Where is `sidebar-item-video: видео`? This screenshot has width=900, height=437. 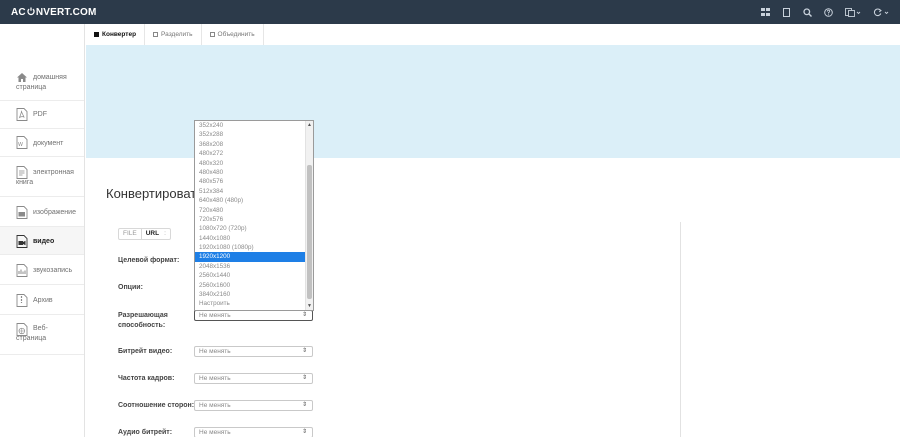
sidebar-item-video: видео is located at coordinates (42, 241).